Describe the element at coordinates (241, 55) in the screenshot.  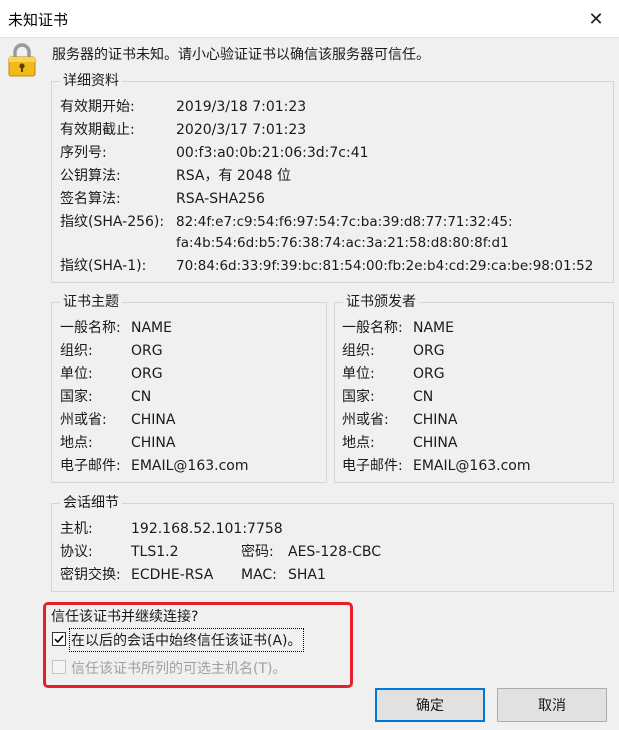
I see `warning-message: 服务器的证书未知。请小心验证证书以确信该服务器可信任。` at that location.